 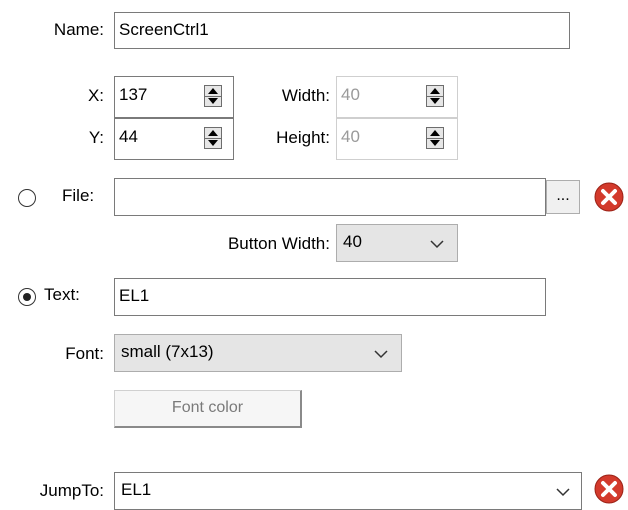 What do you see at coordinates (435, 143) in the screenshot?
I see `height-spin-down-icon` at bounding box center [435, 143].